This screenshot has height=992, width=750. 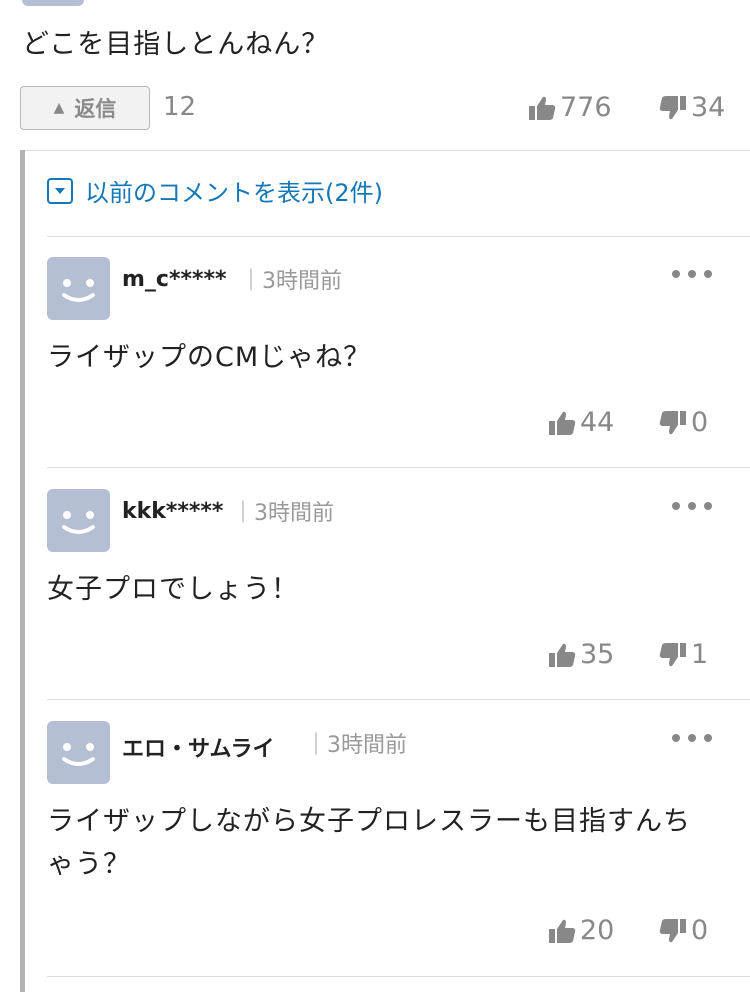 I want to click on parent-avatar, so click(x=53, y=3).